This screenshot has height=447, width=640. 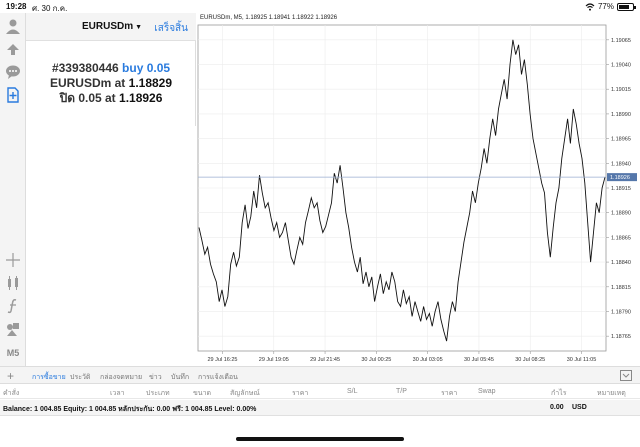 I want to click on col-price-current: ราคา, so click(x=449, y=393).